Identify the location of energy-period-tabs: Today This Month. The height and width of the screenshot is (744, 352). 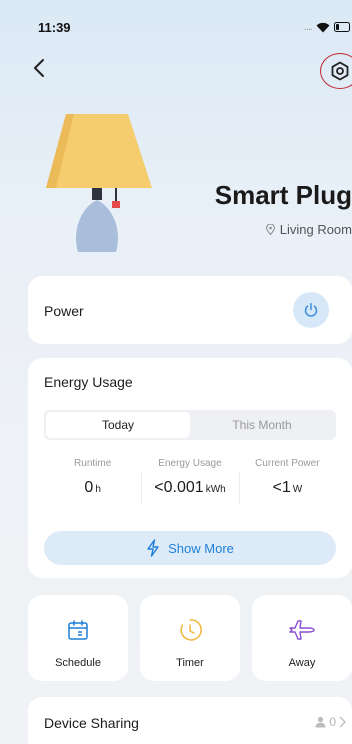
(190, 425).